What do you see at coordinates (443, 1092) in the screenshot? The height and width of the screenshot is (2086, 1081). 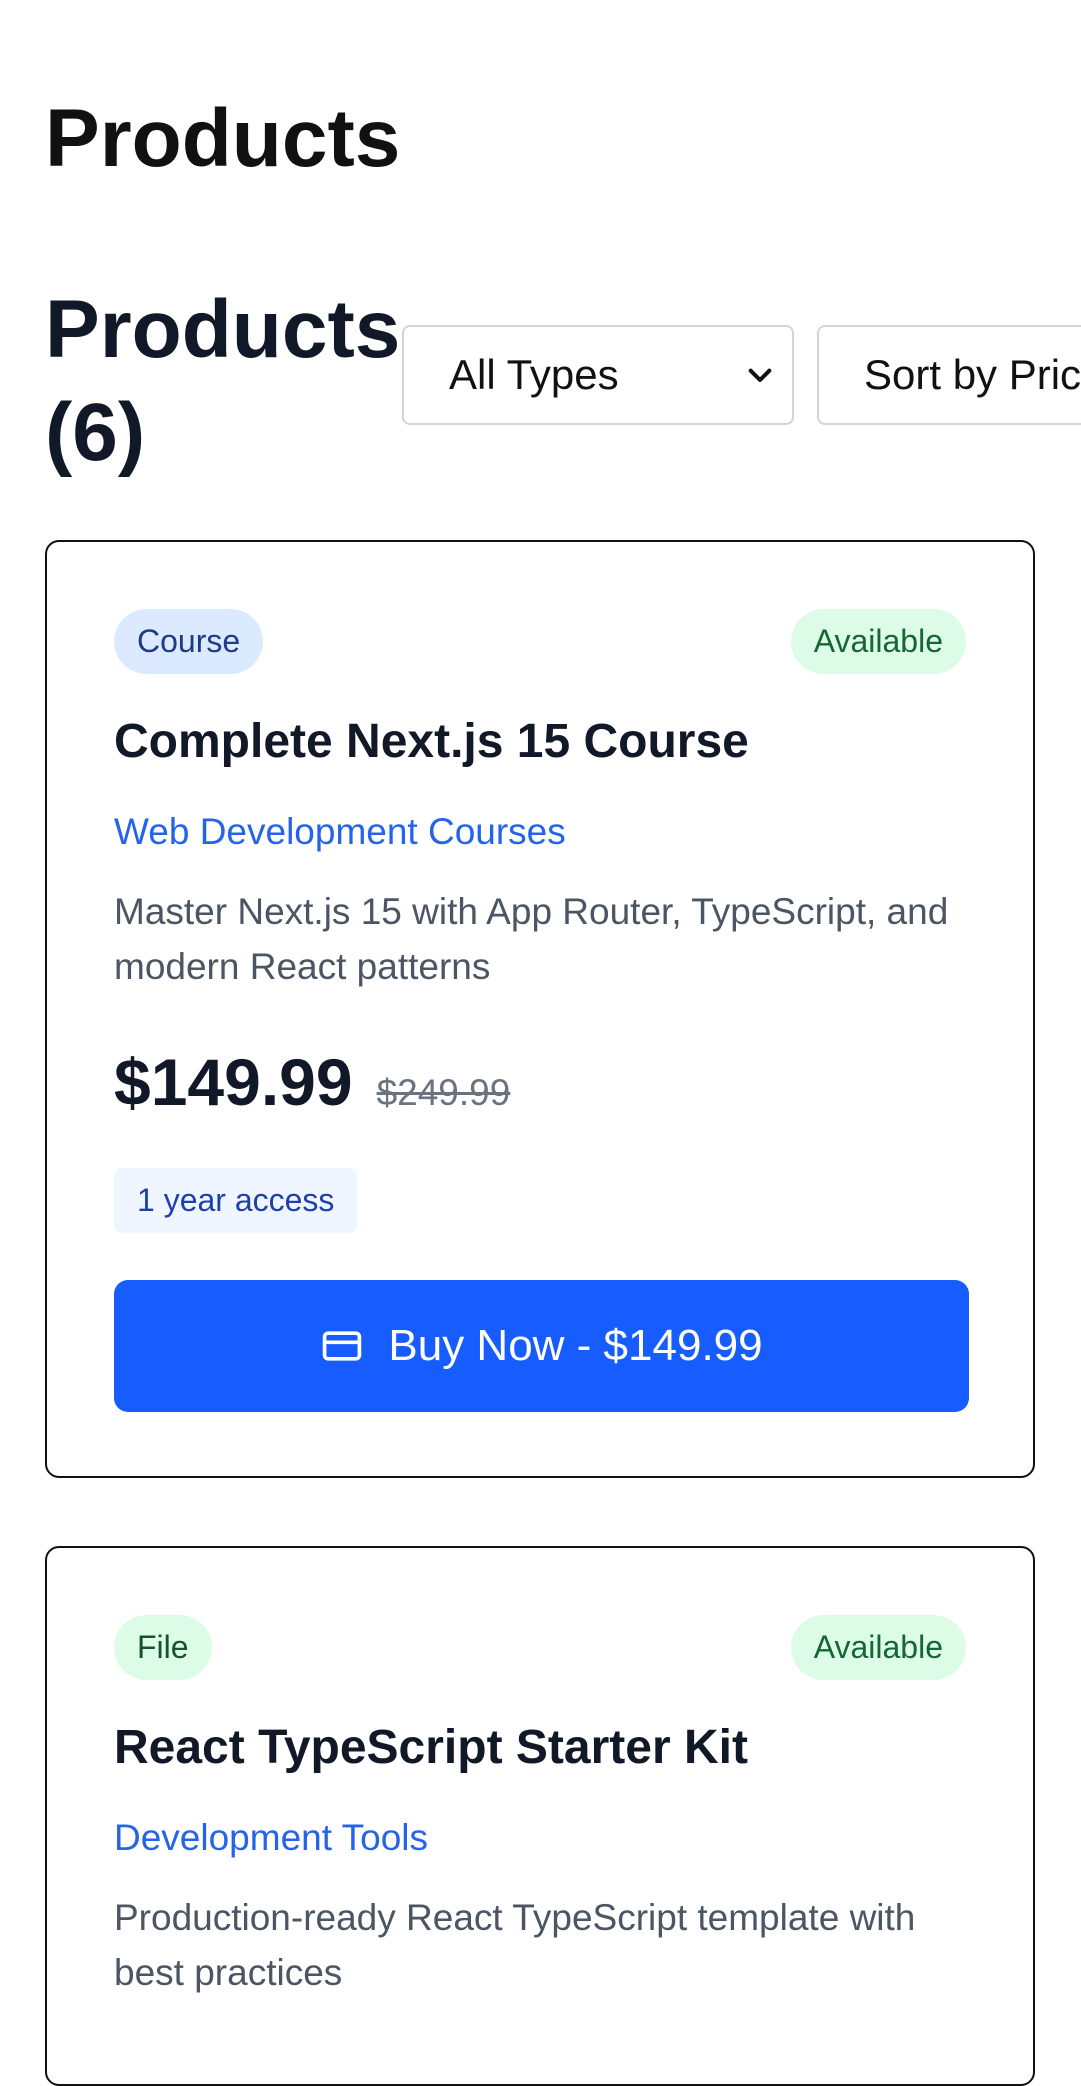 I see `original-price: $249.99` at bounding box center [443, 1092].